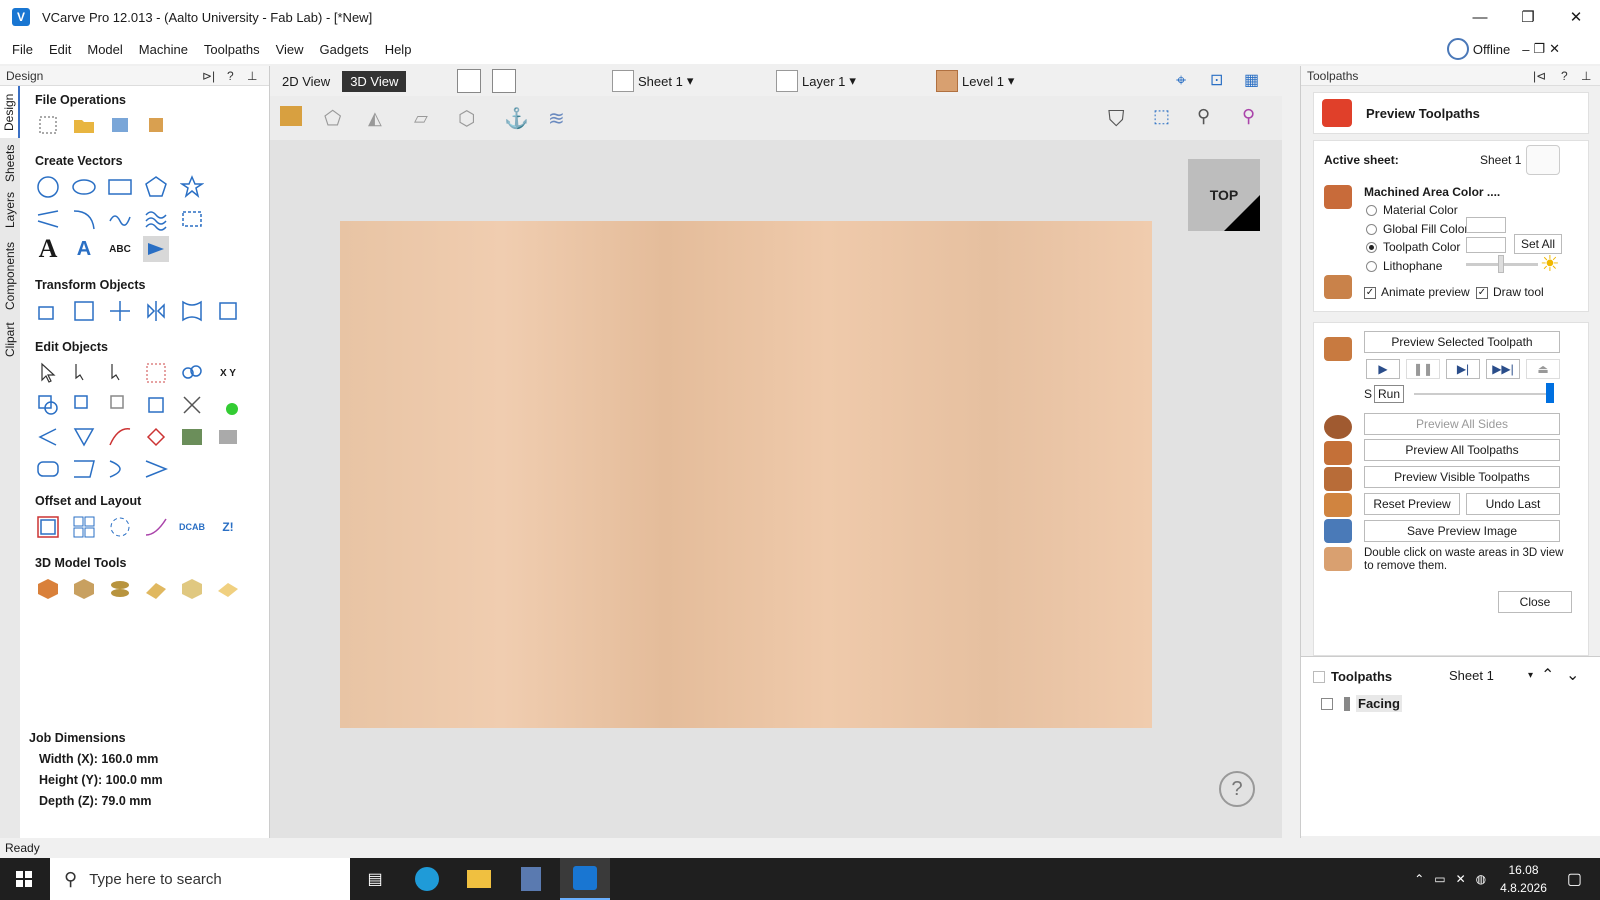 This screenshot has width=1600, height=900. Describe the element at coordinates (585, 879) in the screenshot. I see `vcarve-taskbar-icon` at that location.